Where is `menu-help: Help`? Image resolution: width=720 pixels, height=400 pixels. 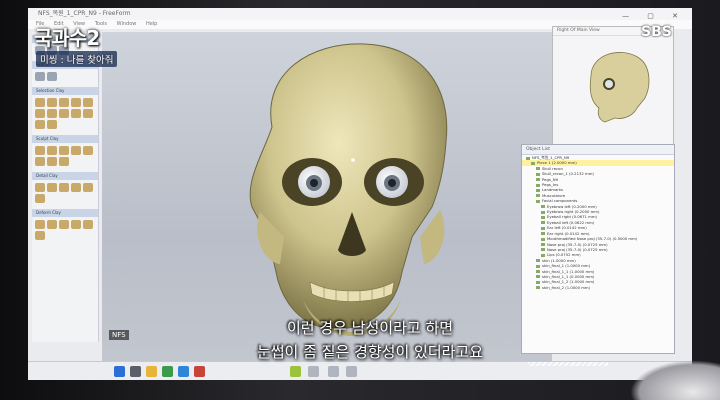 menu-help: Help is located at coordinates (151, 24).